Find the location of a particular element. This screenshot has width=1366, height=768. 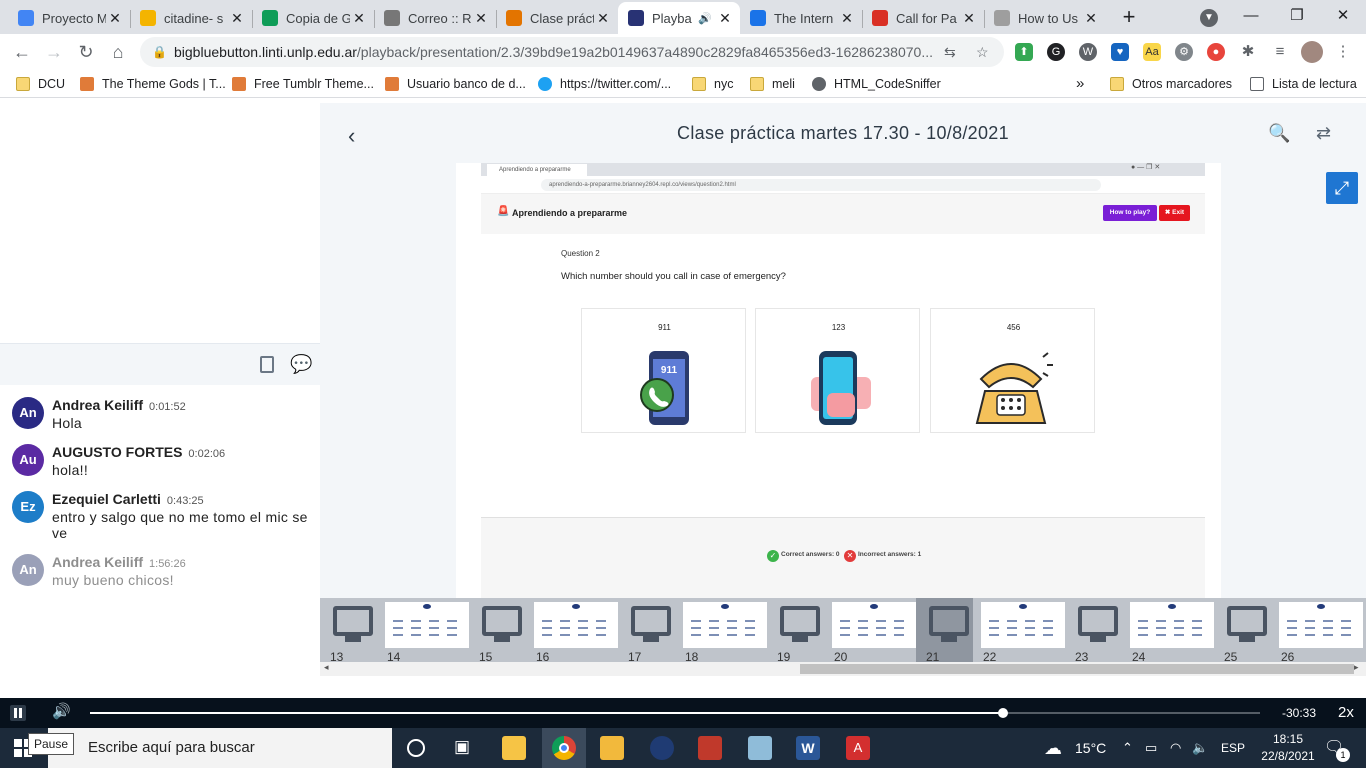

notepad-icon is located at coordinates (760, 748).